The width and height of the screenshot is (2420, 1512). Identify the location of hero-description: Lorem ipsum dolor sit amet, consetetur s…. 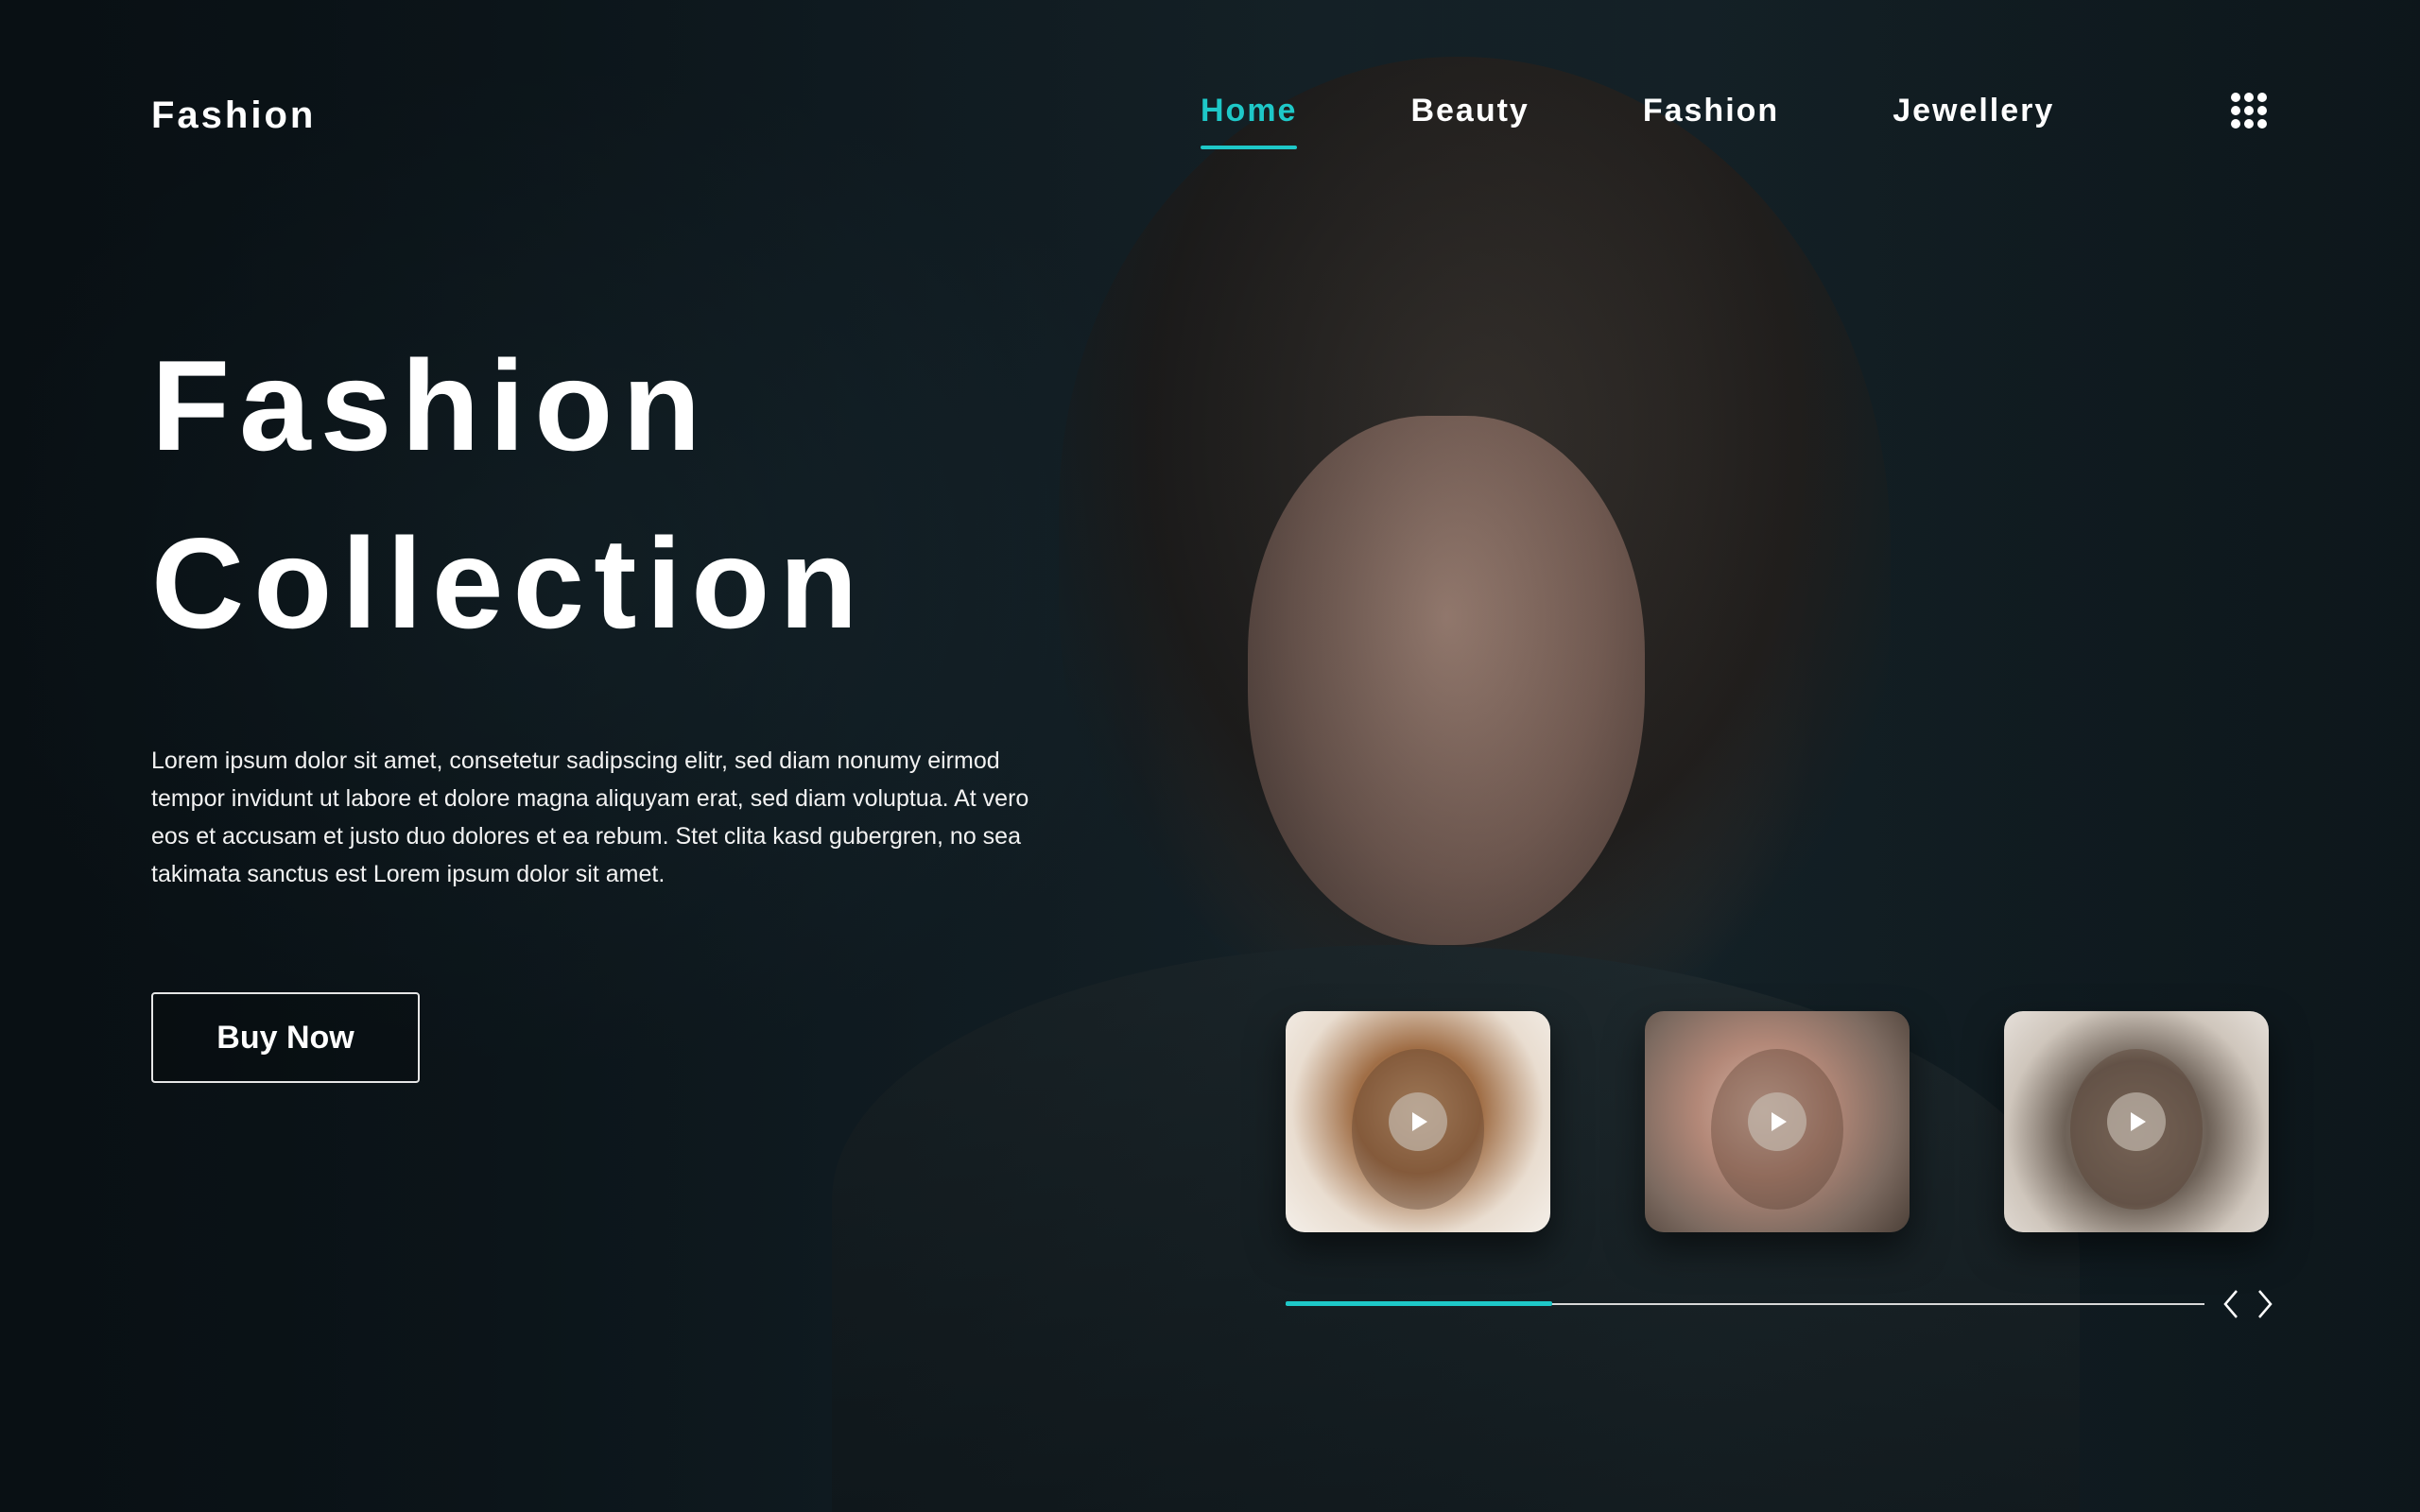
(590, 817).